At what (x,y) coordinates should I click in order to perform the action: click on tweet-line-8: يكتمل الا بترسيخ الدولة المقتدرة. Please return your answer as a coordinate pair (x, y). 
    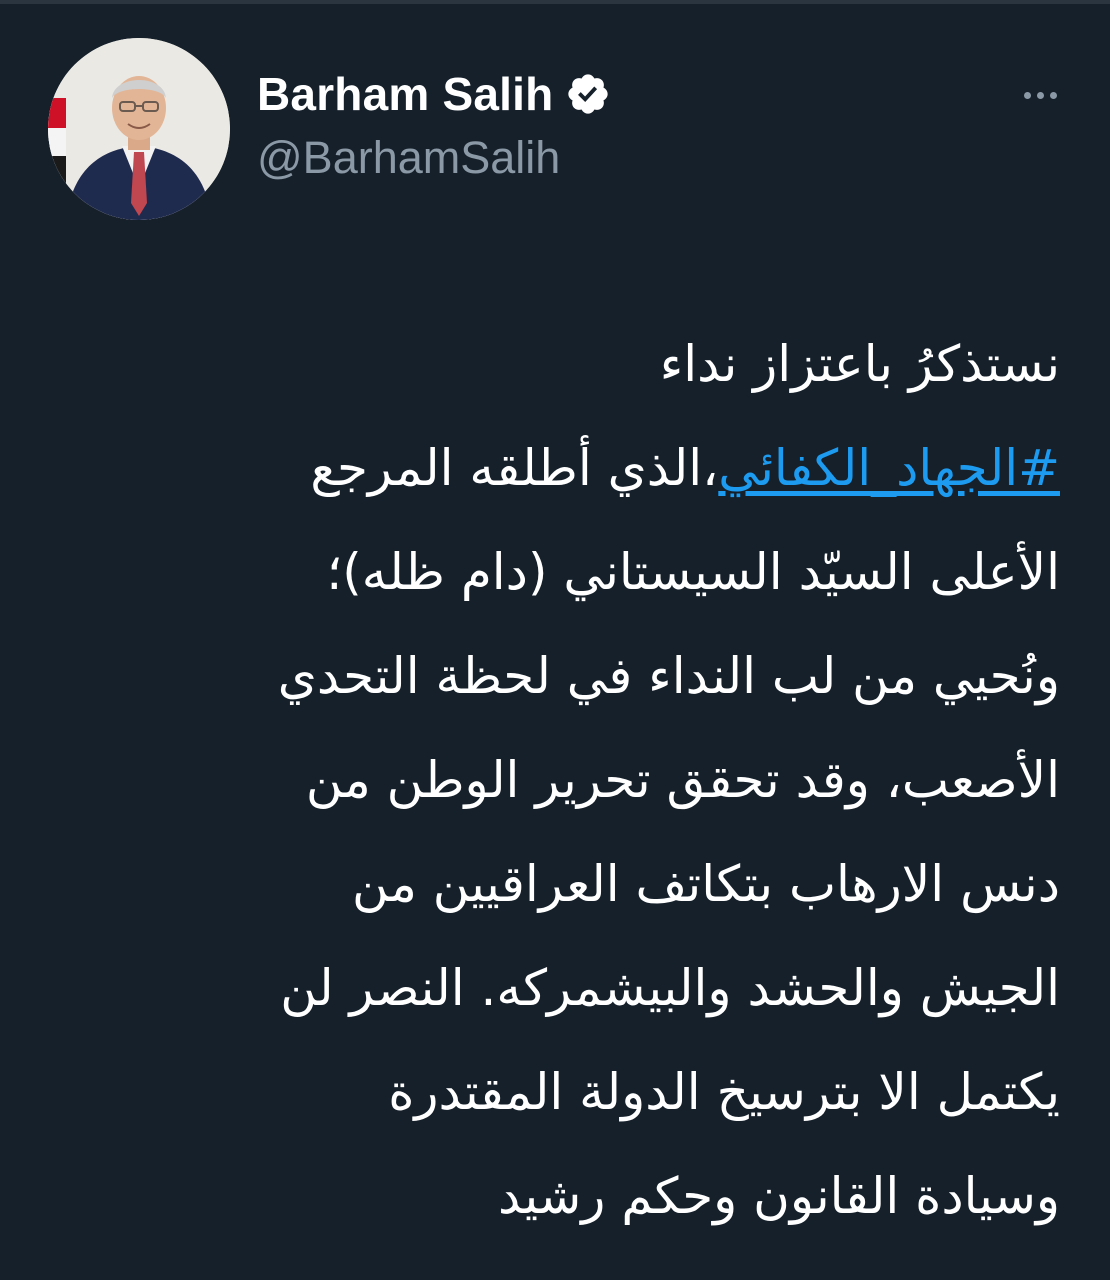
    Looking at the image, I should click on (724, 1092).